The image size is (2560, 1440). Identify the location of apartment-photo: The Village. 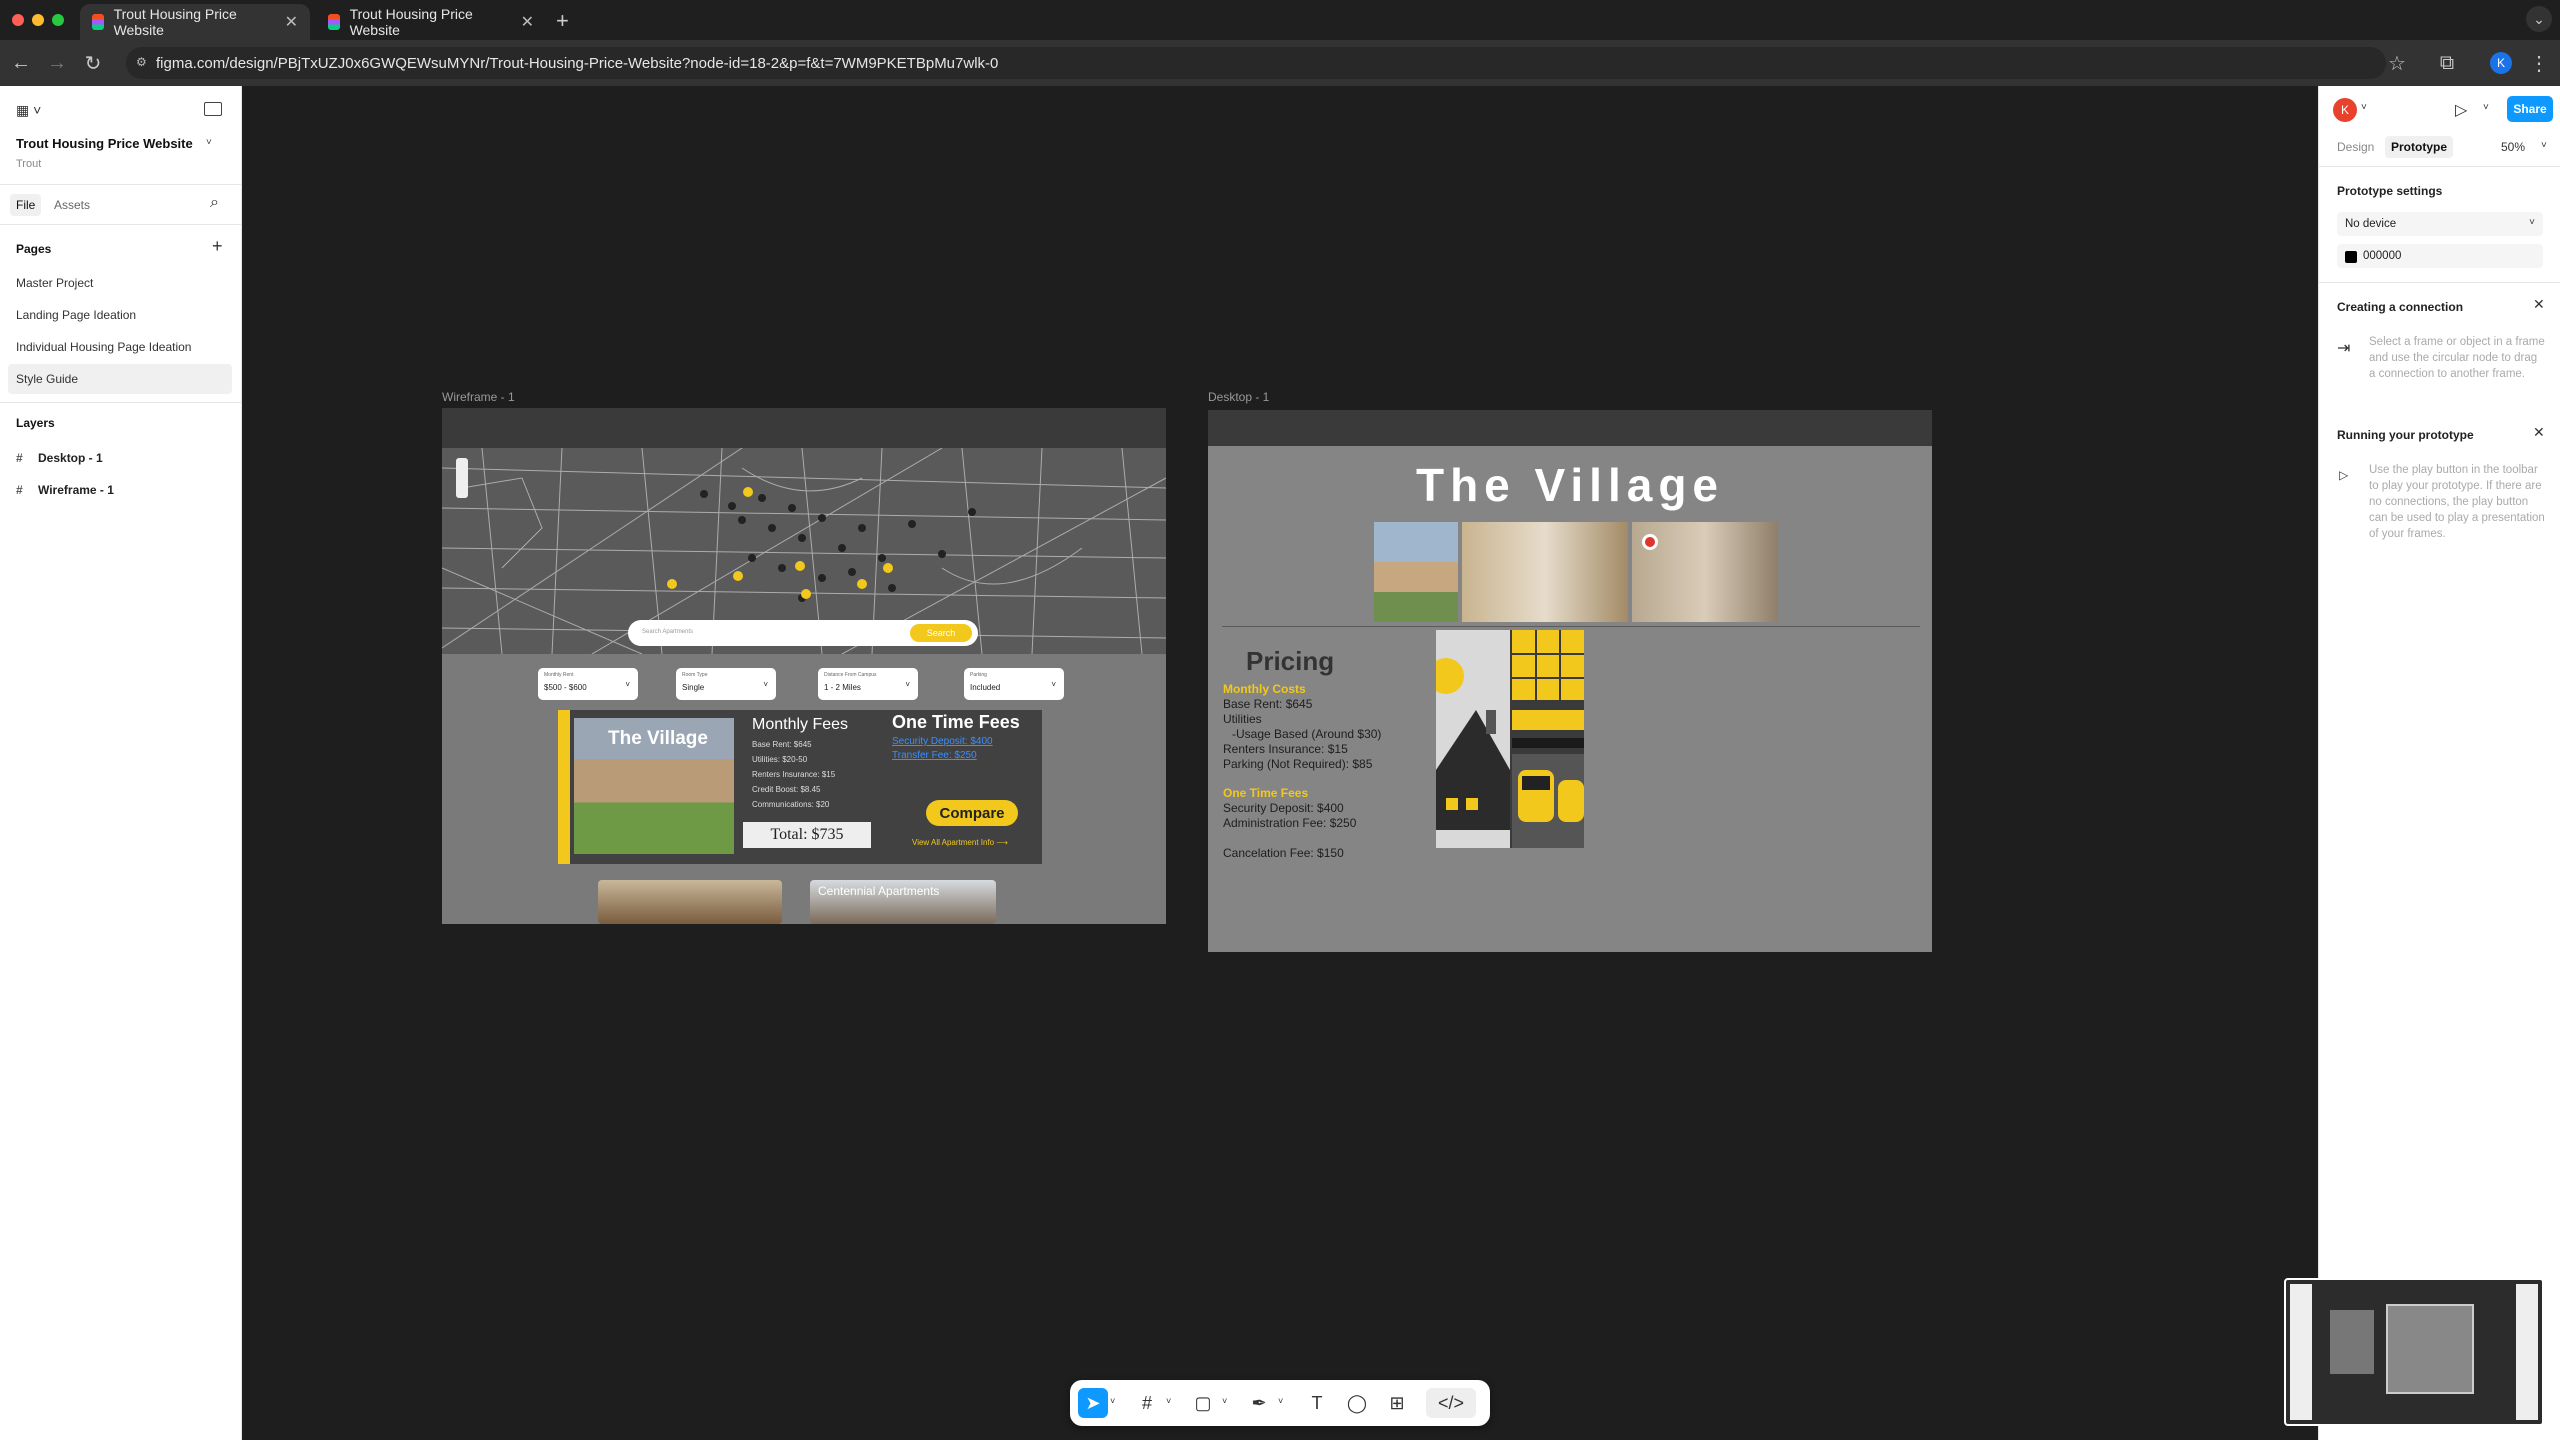
(654, 786).